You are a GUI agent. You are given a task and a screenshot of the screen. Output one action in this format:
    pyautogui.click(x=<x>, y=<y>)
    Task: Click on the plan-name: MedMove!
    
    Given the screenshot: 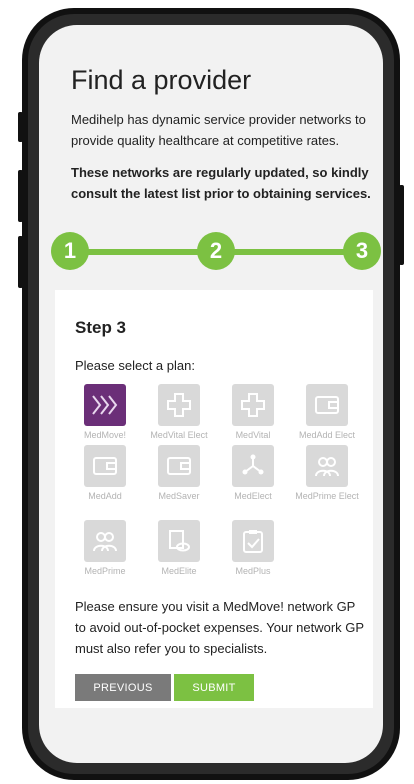 What is the action you would take?
    pyautogui.click(x=105, y=435)
    